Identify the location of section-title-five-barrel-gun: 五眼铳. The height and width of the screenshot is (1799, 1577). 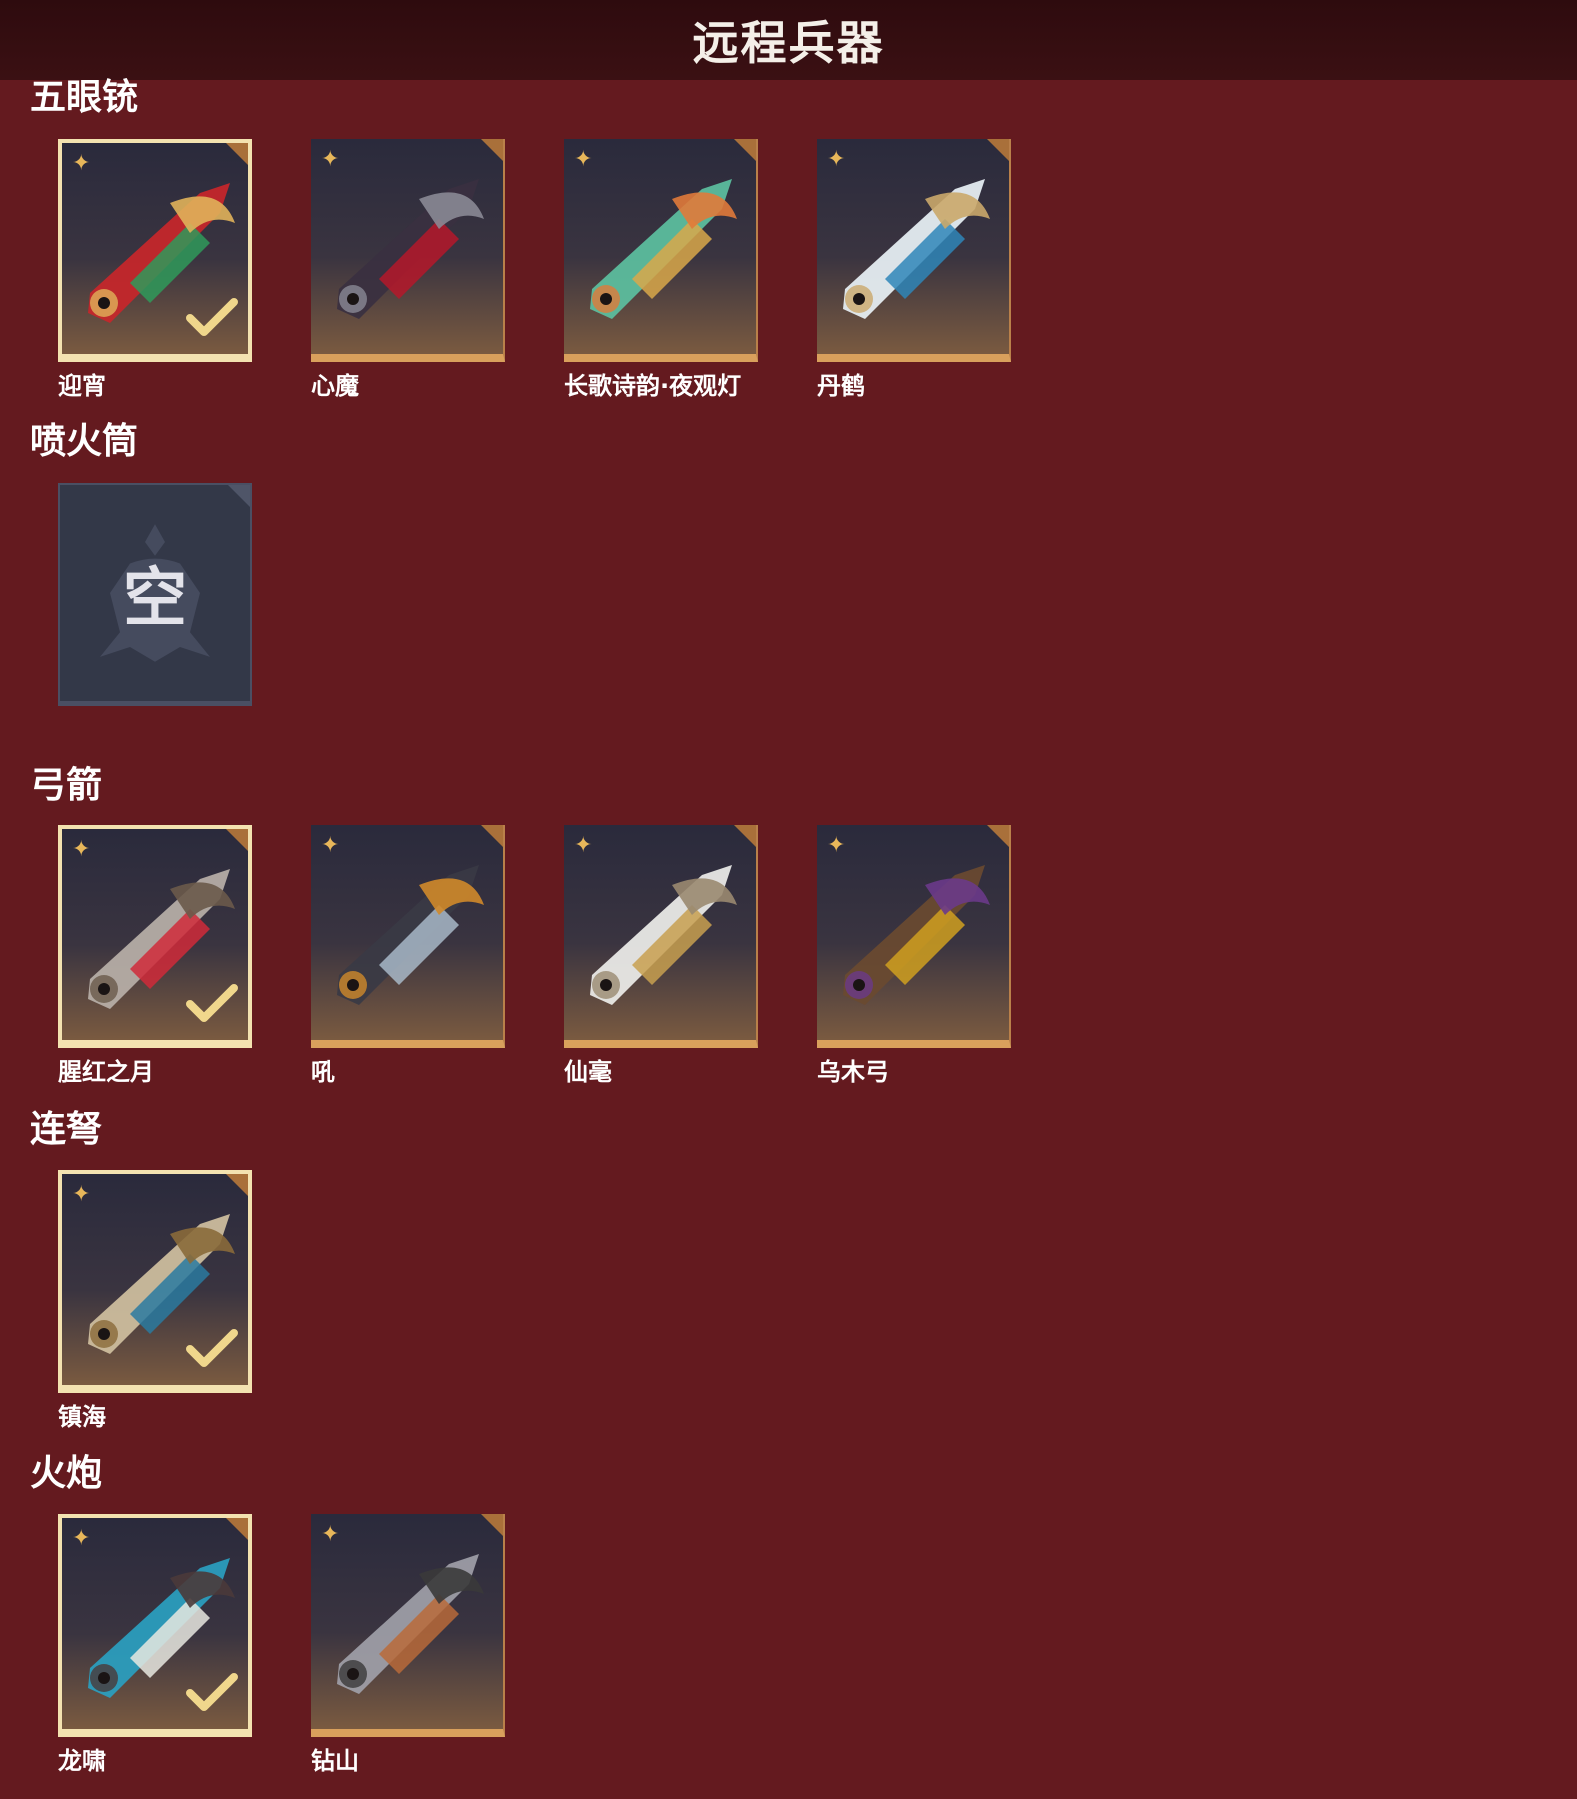
(84, 97).